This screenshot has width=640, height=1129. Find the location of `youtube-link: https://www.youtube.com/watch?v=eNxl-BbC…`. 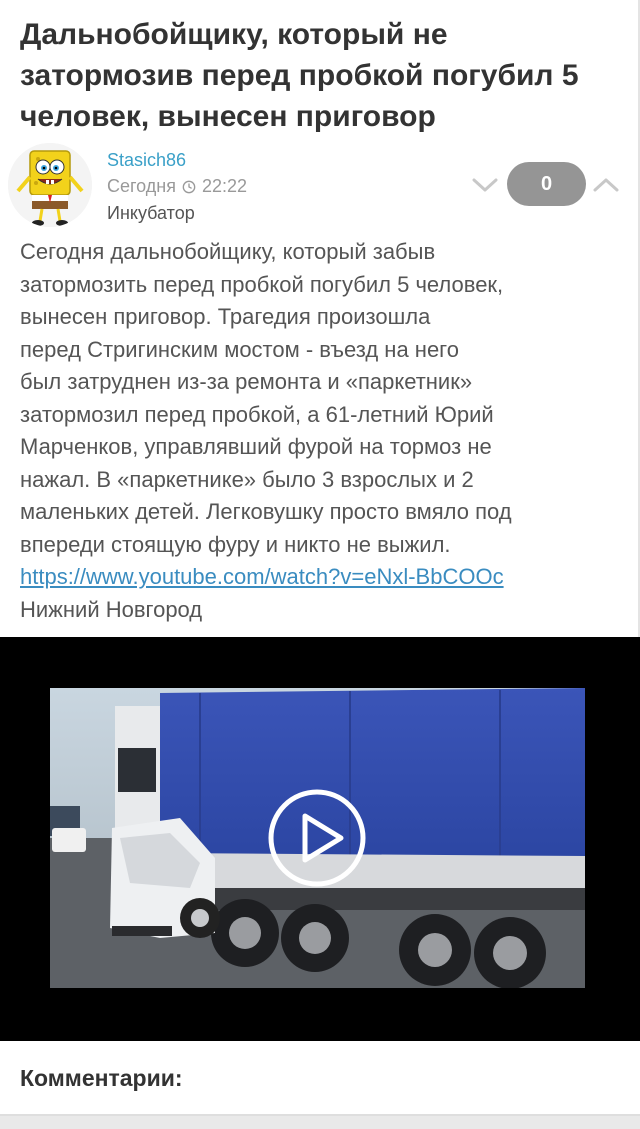

youtube-link: https://www.youtube.com/watch?v=eNxl-BbC… is located at coordinates (320, 577).